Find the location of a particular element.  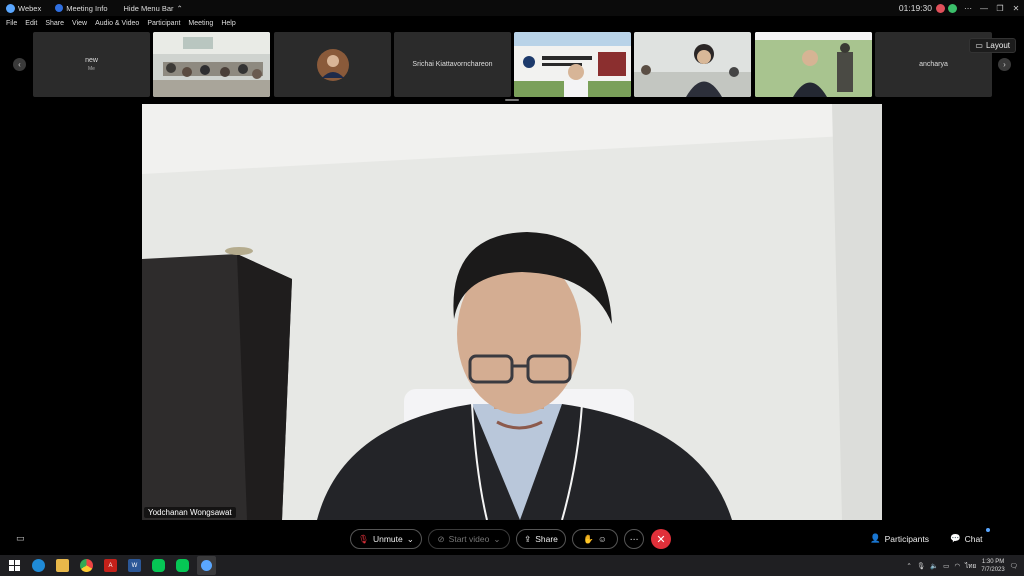

participants-icon: 👤 is located at coordinates (875, 538).